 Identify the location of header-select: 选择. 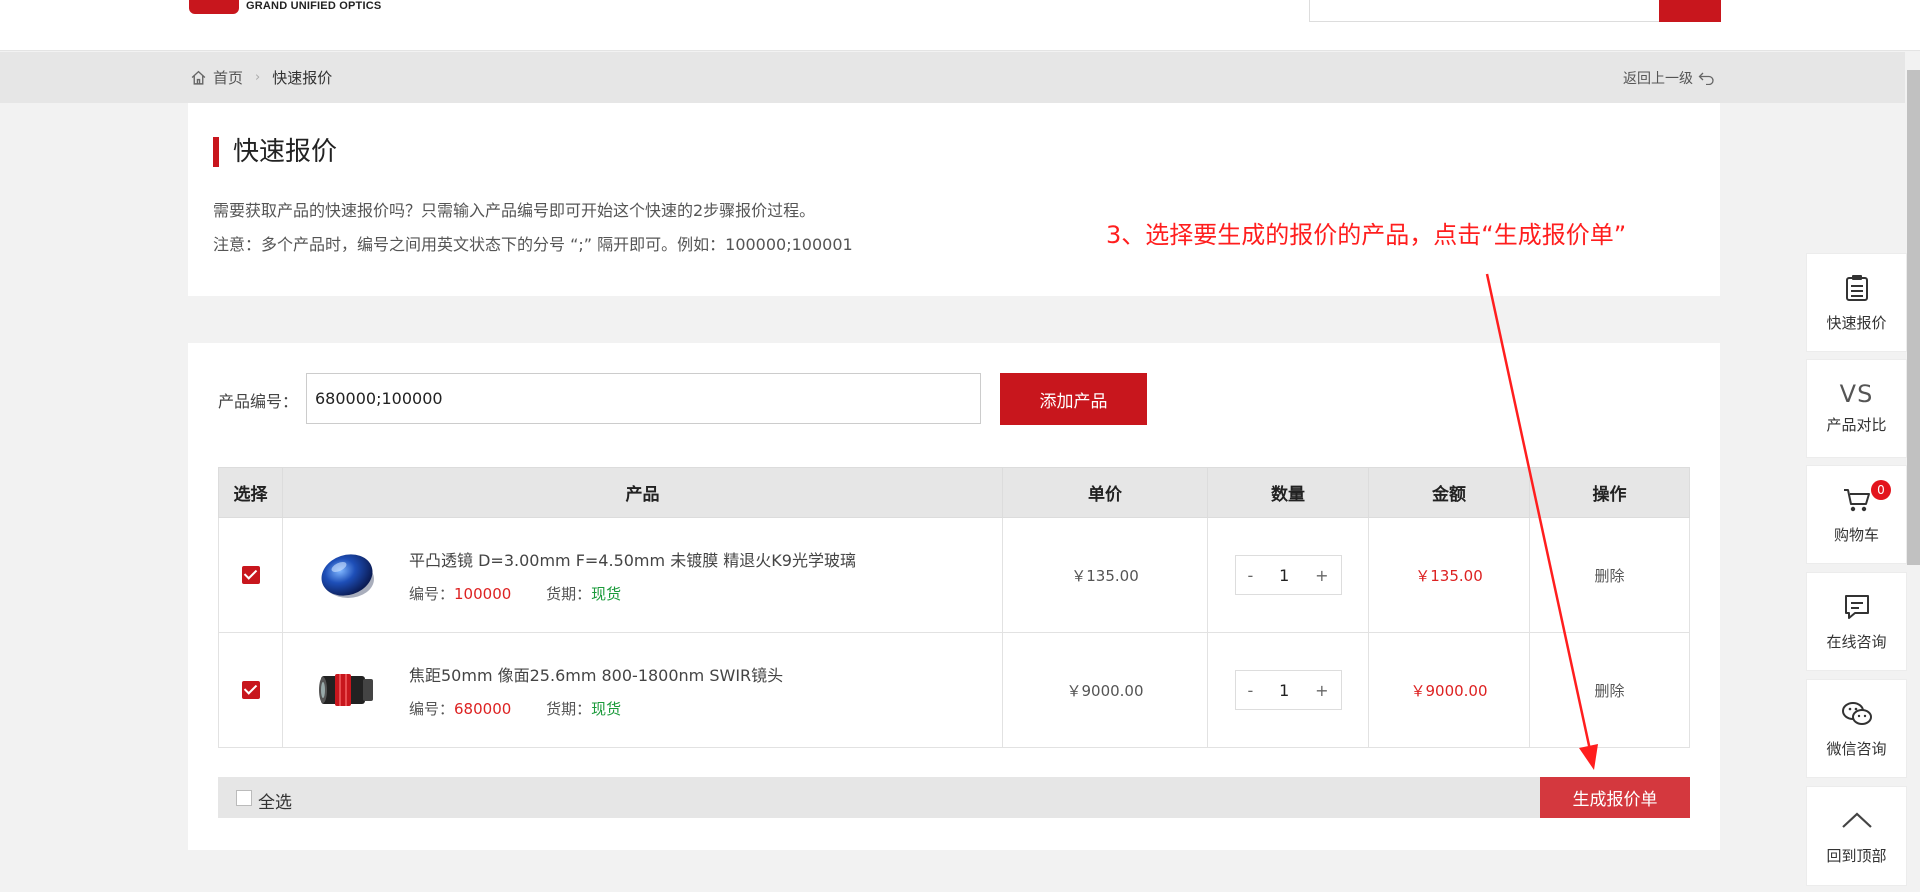
(250, 492).